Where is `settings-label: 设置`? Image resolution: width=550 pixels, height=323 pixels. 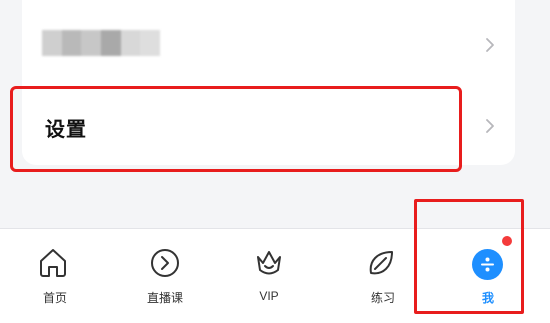
settings-label: 设置 is located at coordinates (66, 130).